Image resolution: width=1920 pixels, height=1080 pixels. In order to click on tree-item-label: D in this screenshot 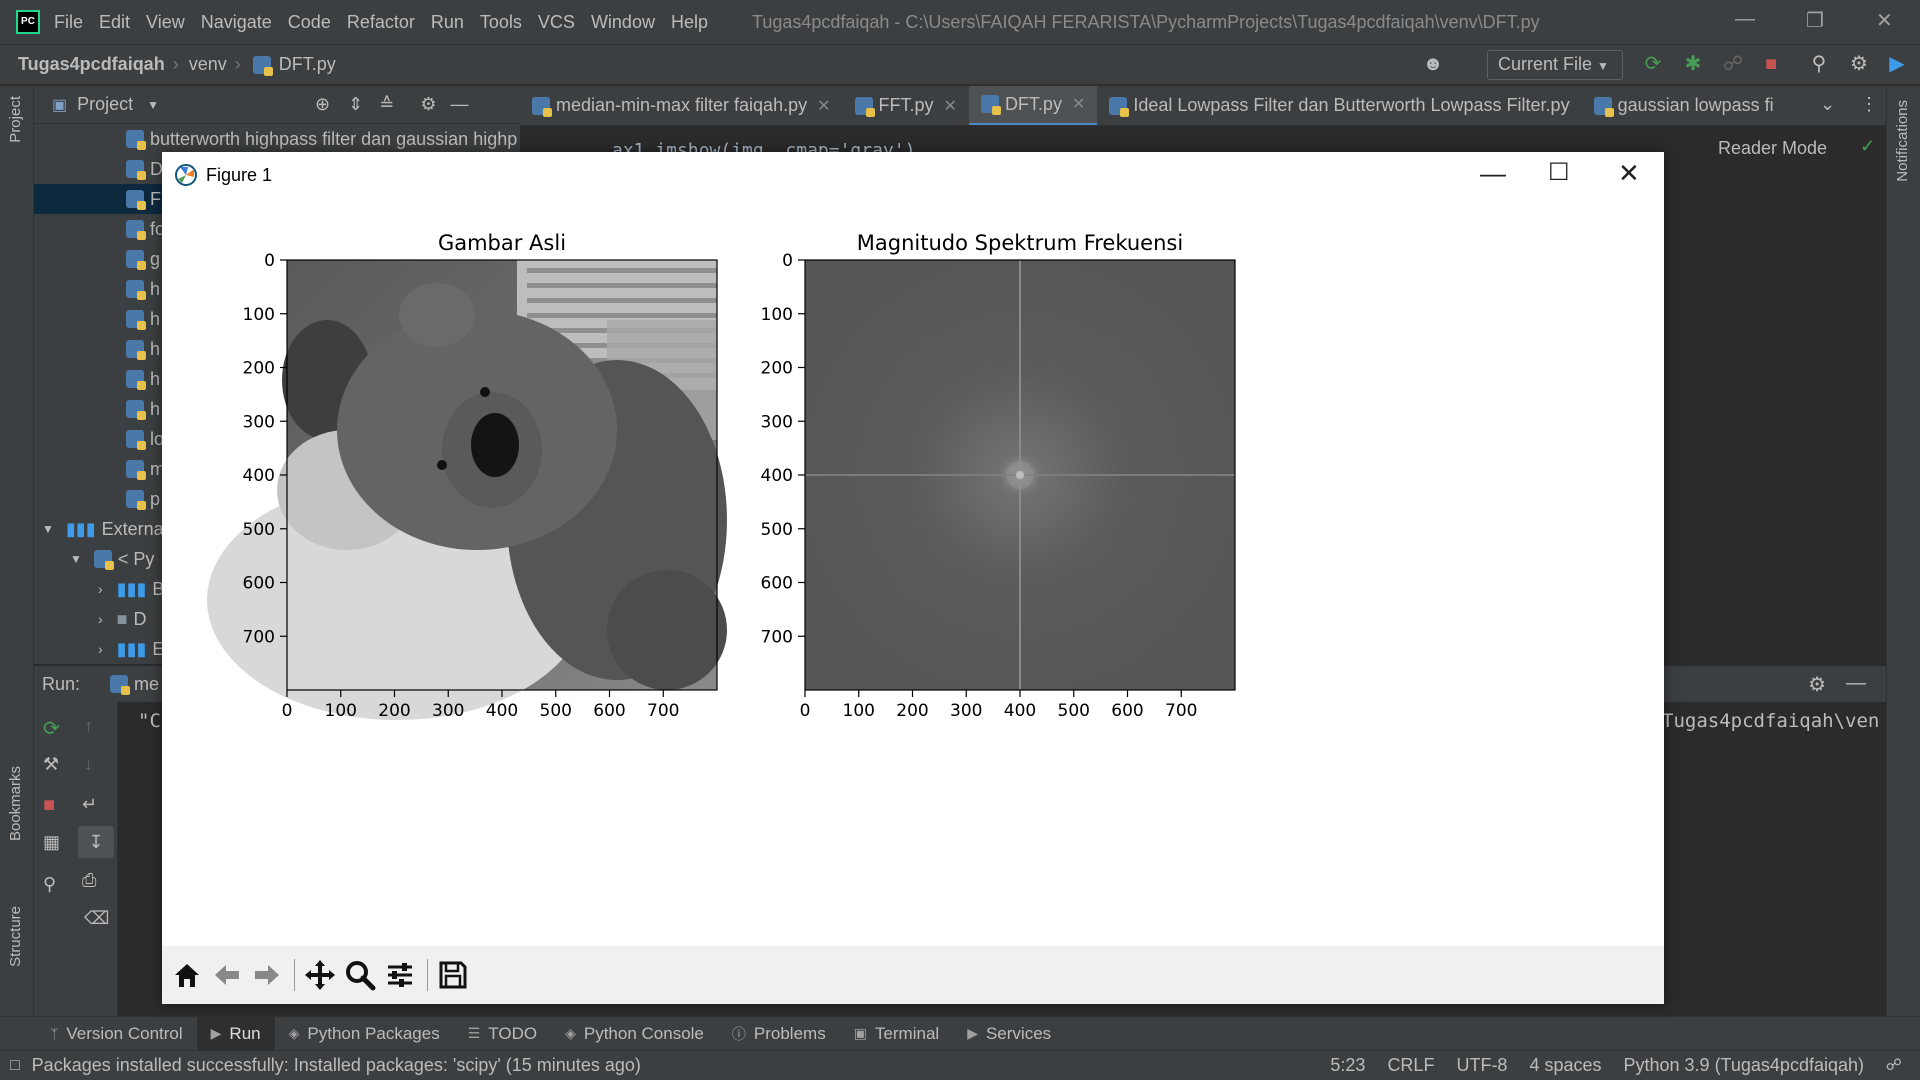, I will do `click(140, 618)`.